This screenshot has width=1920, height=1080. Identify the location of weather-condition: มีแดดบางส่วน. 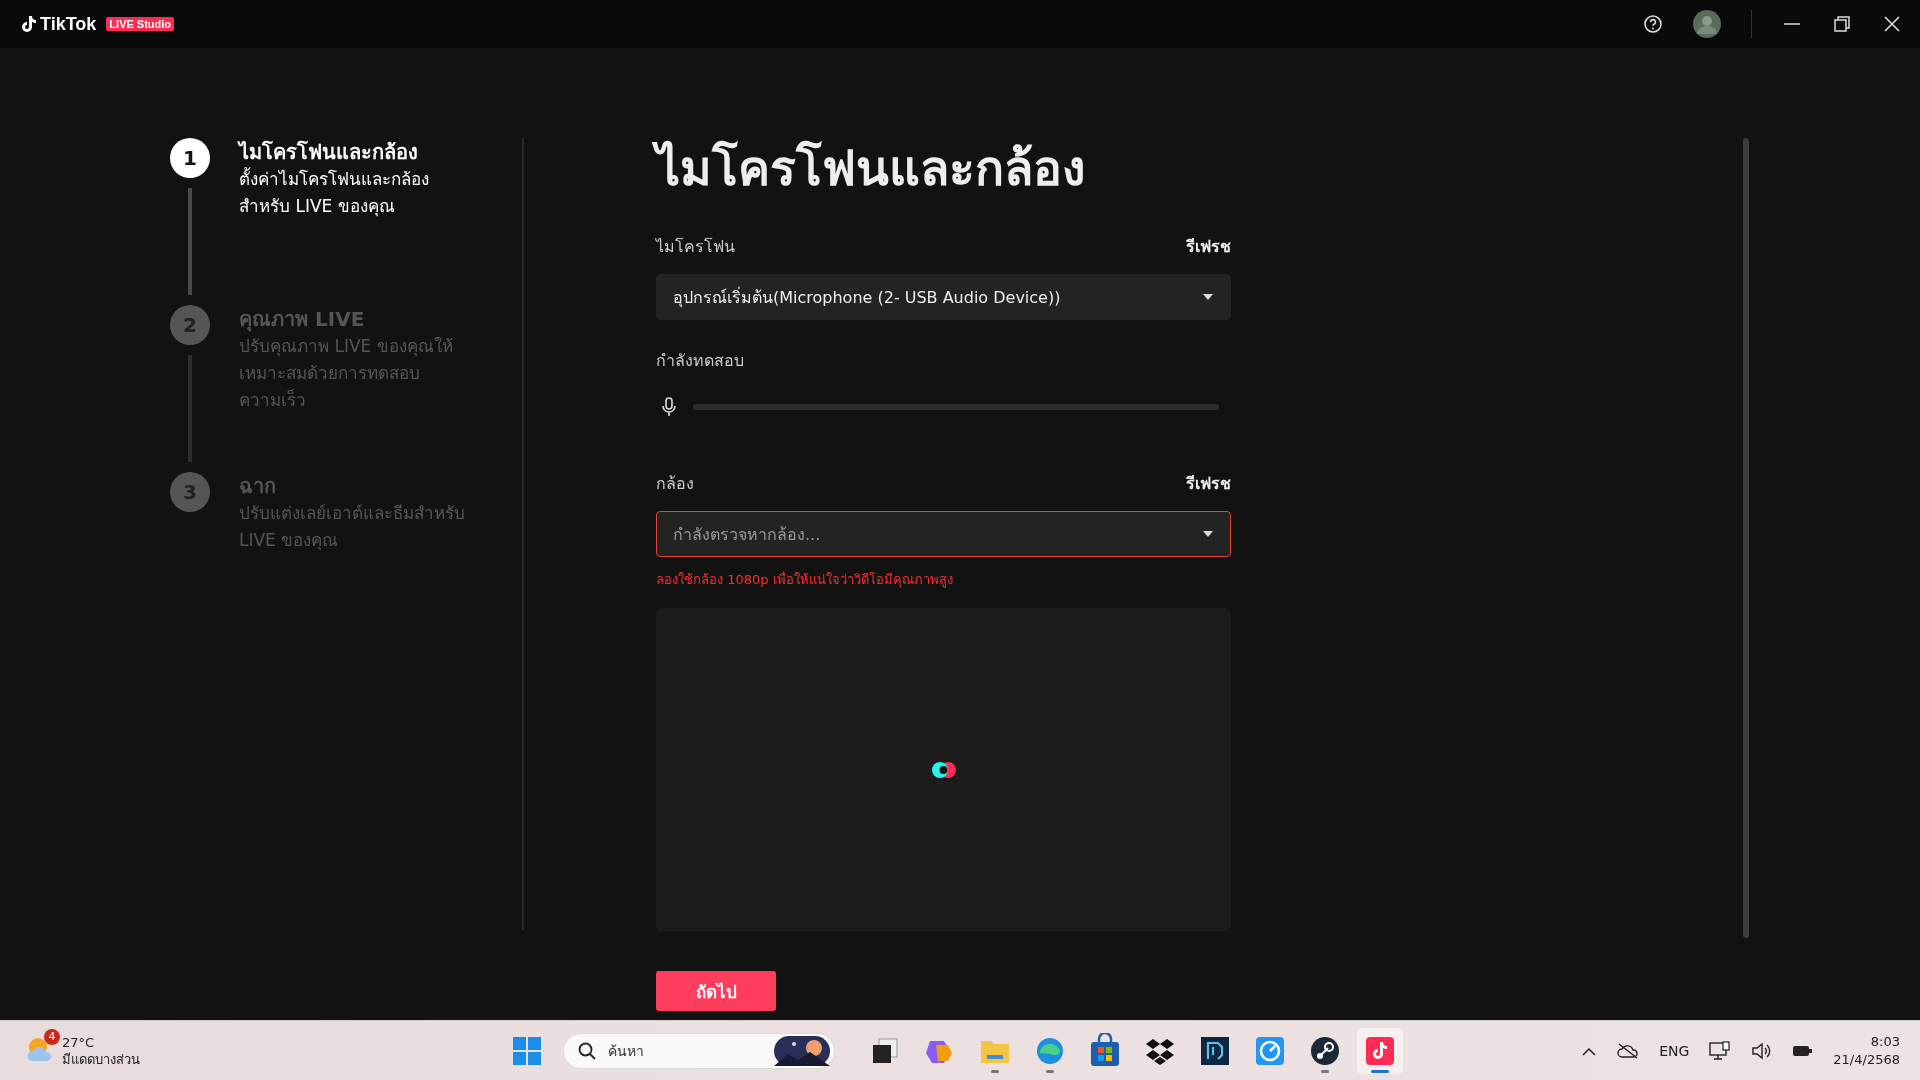
(101, 1059).